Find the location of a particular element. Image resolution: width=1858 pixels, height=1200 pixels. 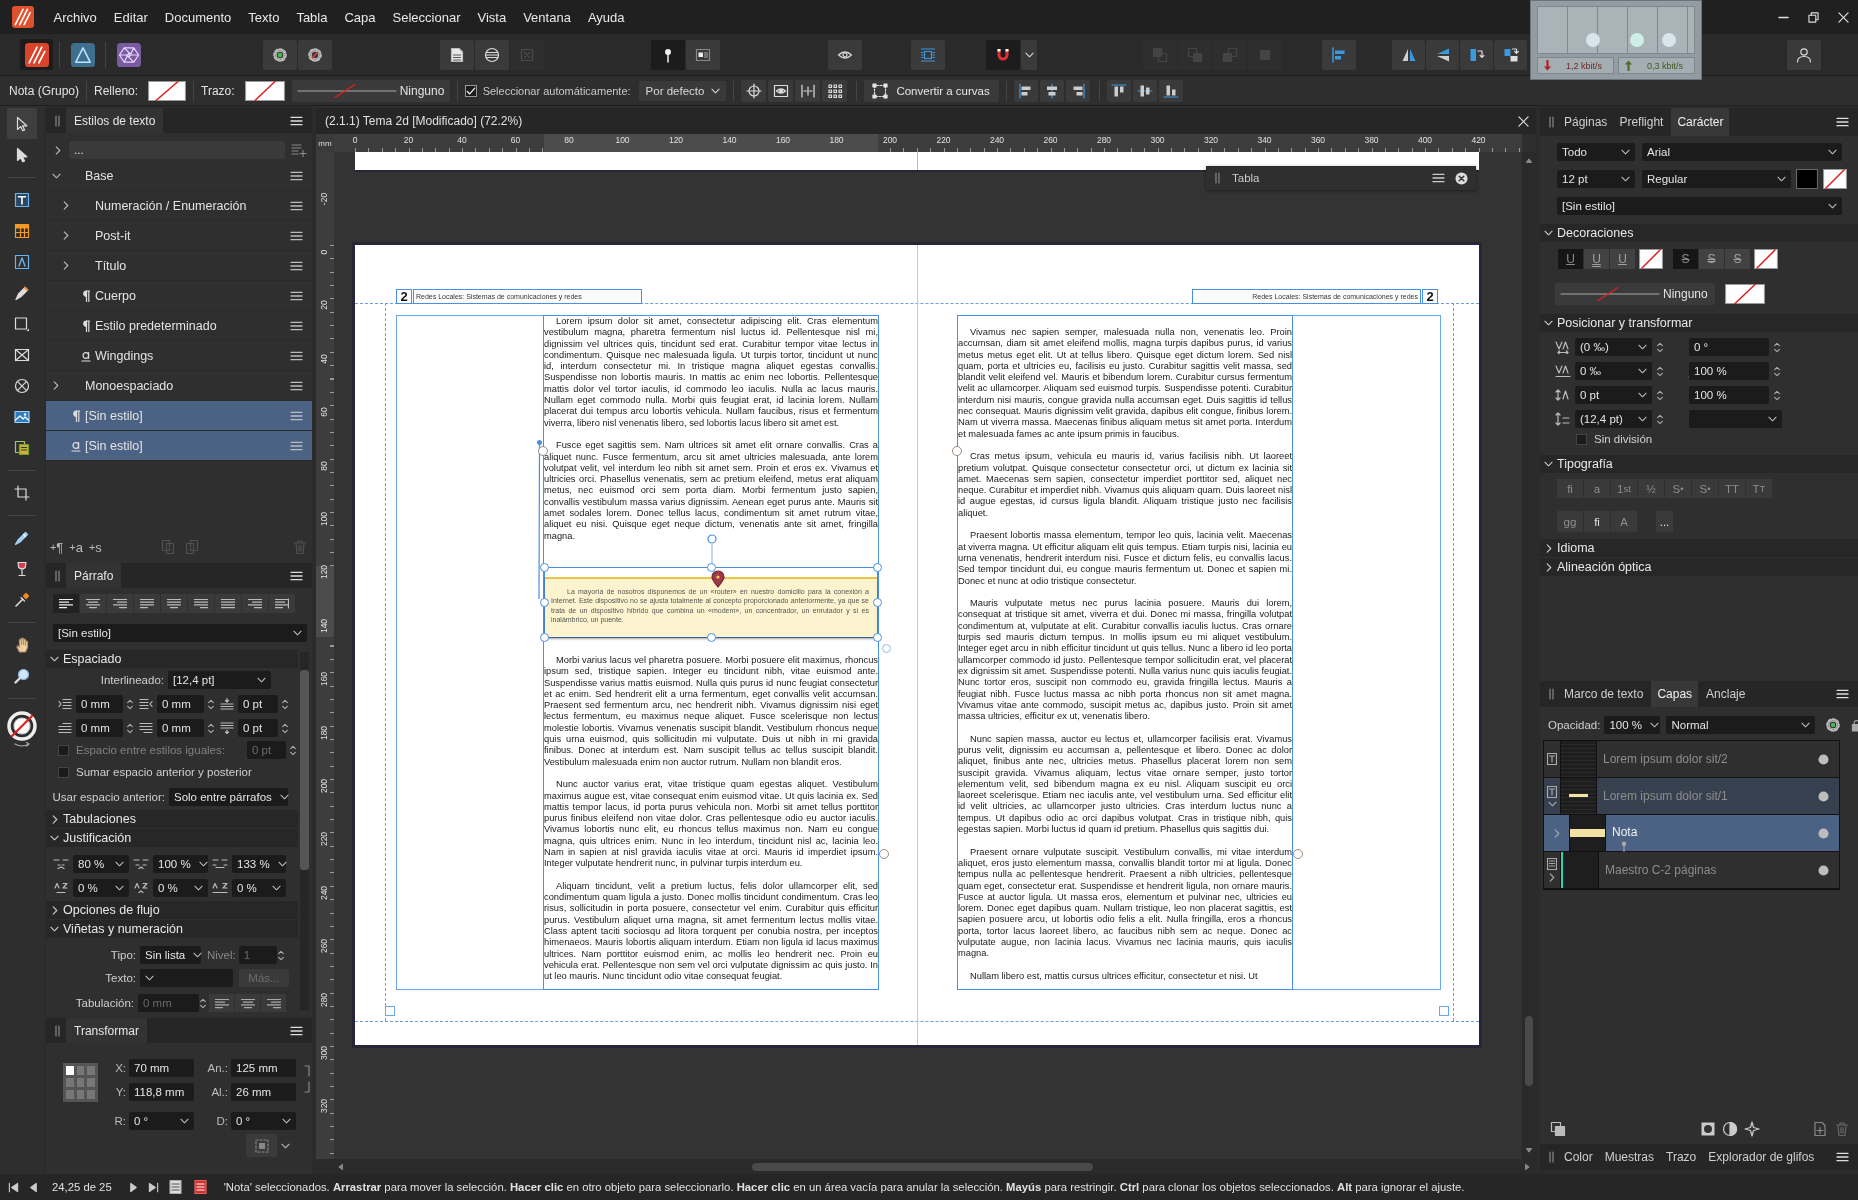

panel-tab: Trazo is located at coordinates (1681, 1157).